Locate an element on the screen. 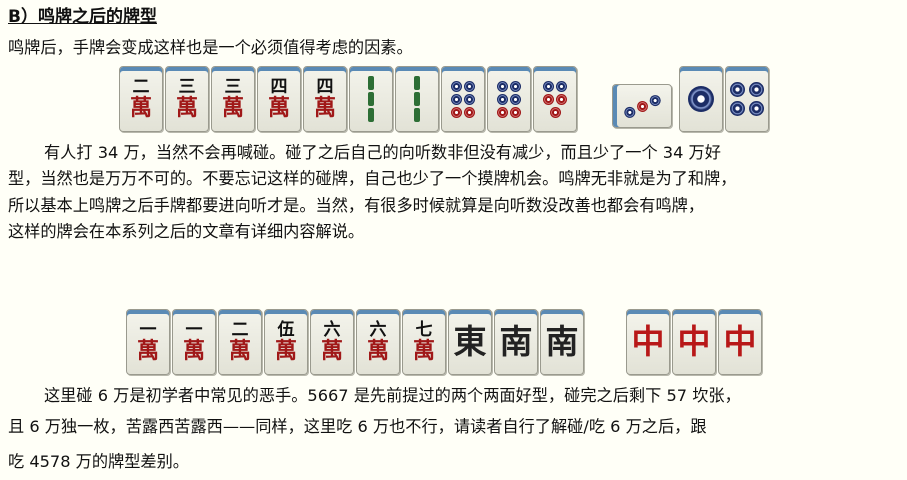  honor-tile-east: 東 is located at coordinates (470, 342).